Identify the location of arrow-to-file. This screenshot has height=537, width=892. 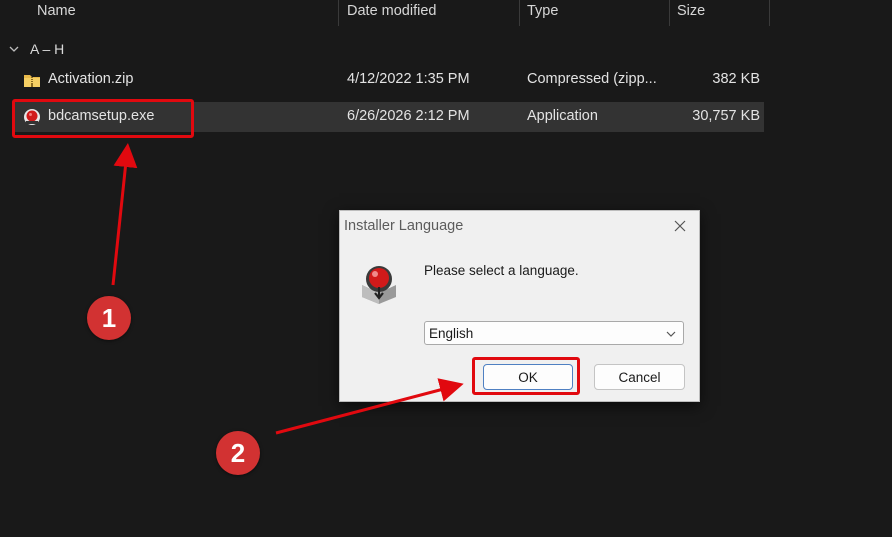
(124, 214).